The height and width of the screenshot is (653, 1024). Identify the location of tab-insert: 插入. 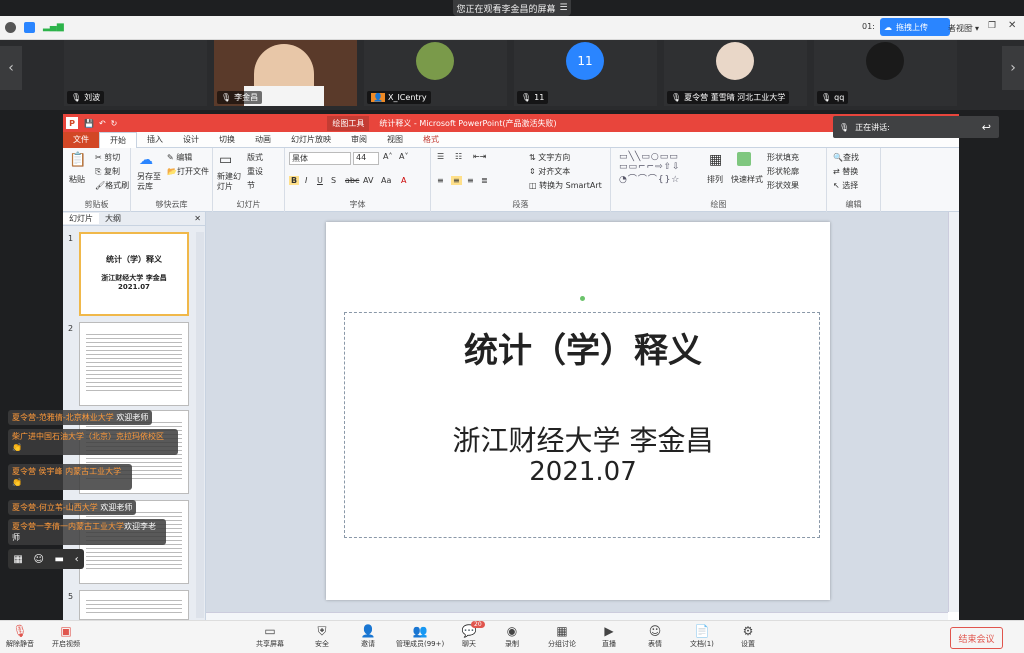
(155, 140).